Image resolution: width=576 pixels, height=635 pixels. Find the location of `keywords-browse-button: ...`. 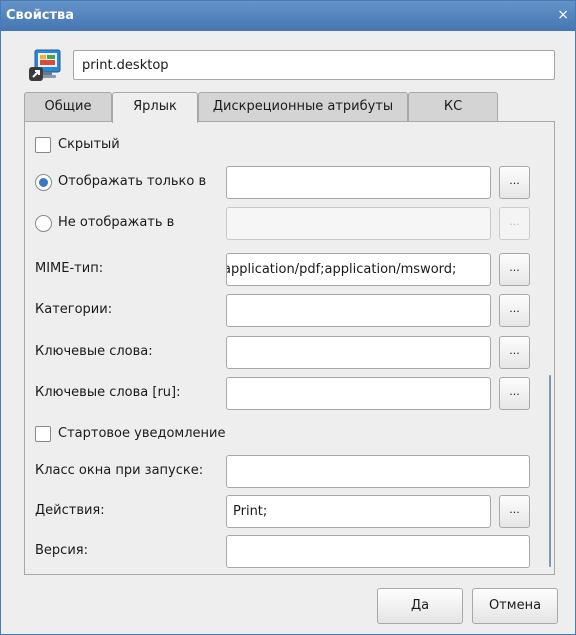

keywords-browse-button: ... is located at coordinates (514, 352).